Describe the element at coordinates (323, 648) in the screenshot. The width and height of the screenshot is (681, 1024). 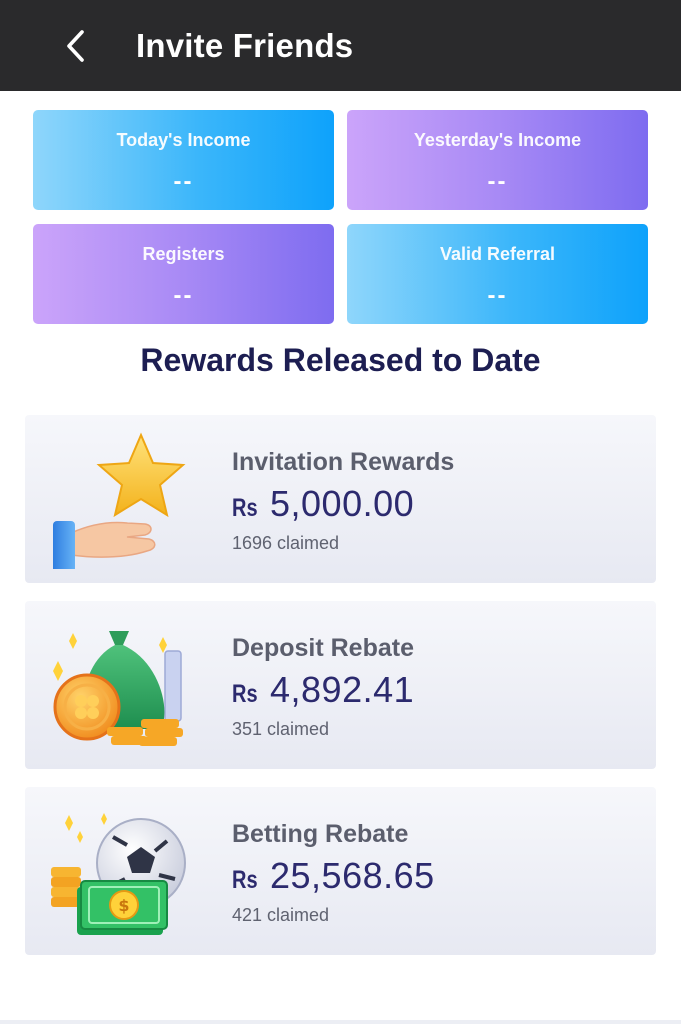
I see `reward-title: Deposit Rebate` at that location.